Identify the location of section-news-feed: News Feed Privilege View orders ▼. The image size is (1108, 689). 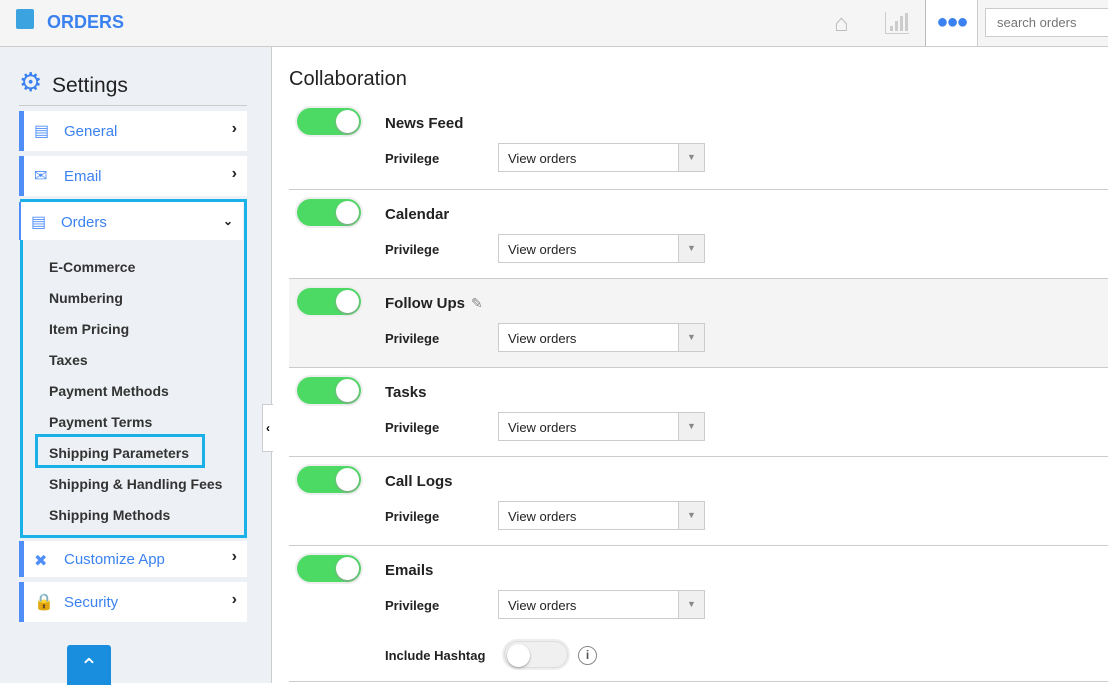
(698, 144).